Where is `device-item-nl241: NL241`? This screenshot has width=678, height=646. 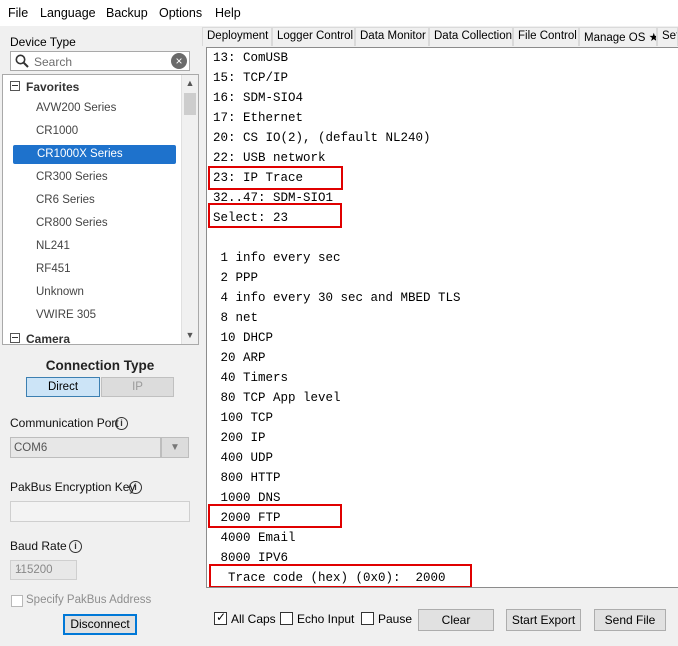
device-item-nl241: NL241 is located at coordinates (53, 246).